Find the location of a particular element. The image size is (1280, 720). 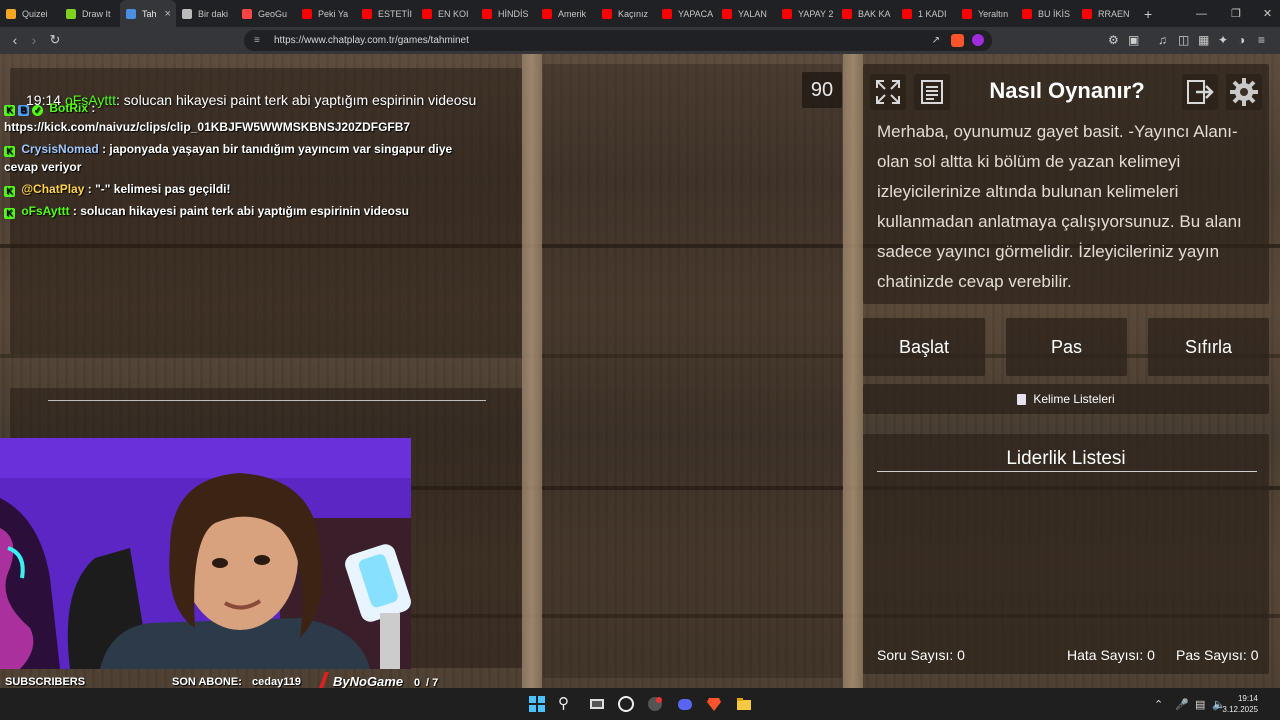

exit-button is located at coordinates (1200, 92).